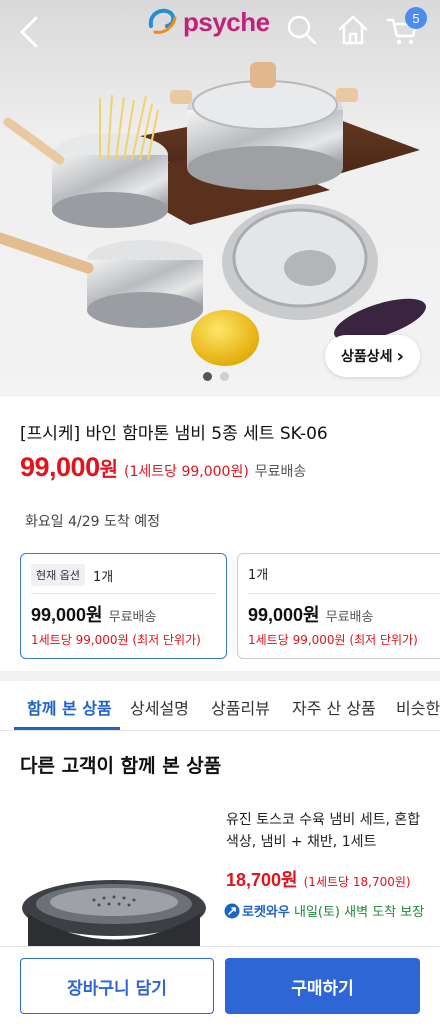 The image size is (440, 1024). I want to click on active-tab-indicator, so click(67, 728).